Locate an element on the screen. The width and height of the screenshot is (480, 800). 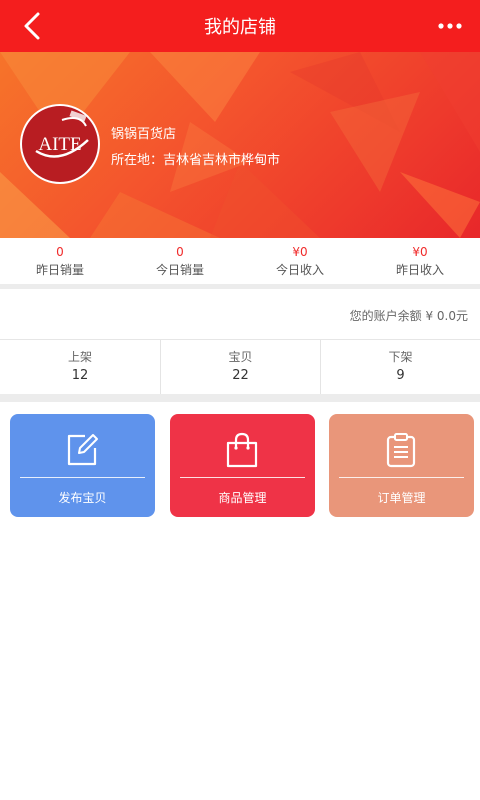
shopping-bag-icon is located at coordinates (242, 450).